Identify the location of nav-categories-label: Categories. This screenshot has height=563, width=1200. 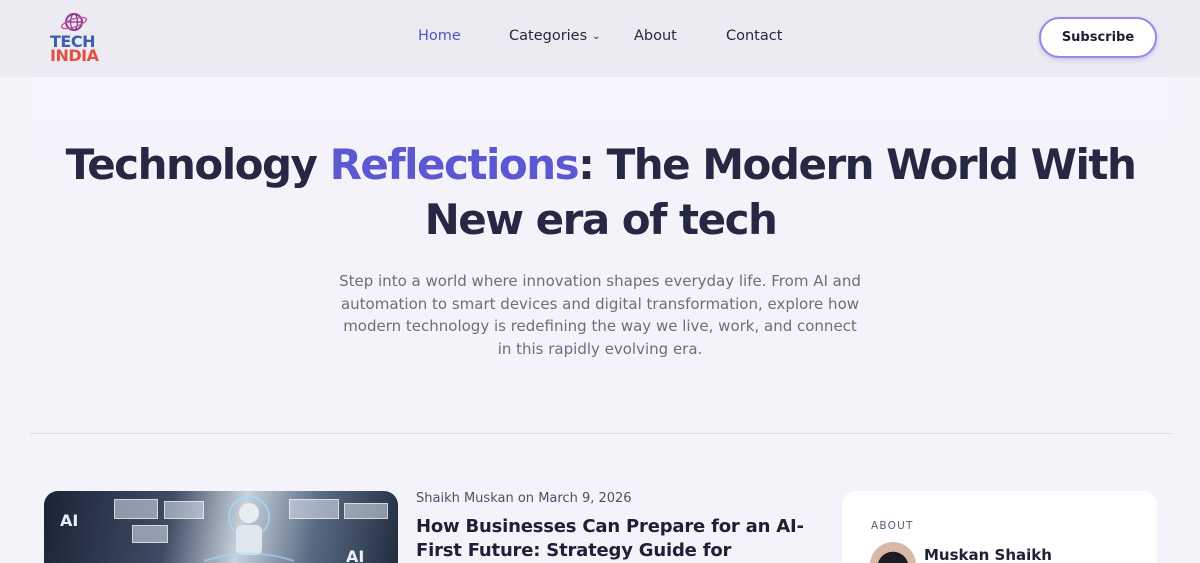
(548, 36).